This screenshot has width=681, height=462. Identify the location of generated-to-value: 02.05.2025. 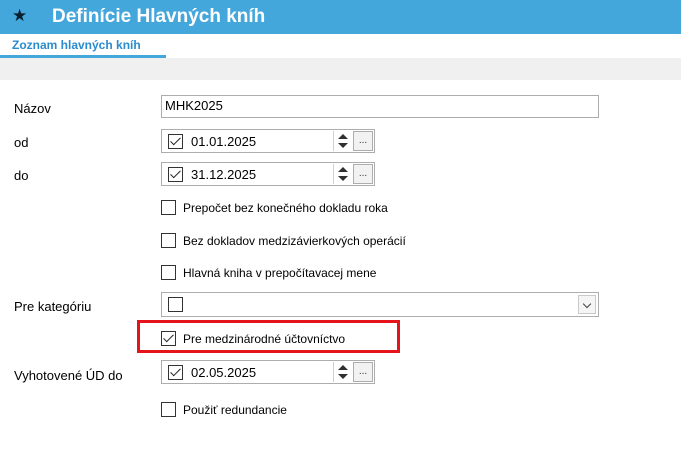
(224, 372).